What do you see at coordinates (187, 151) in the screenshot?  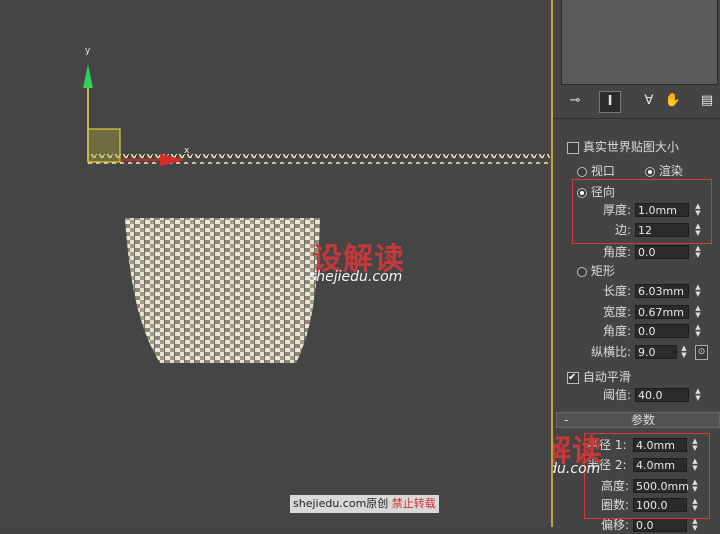 I see `axis-x-label: x` at bounding box center [187, 151].